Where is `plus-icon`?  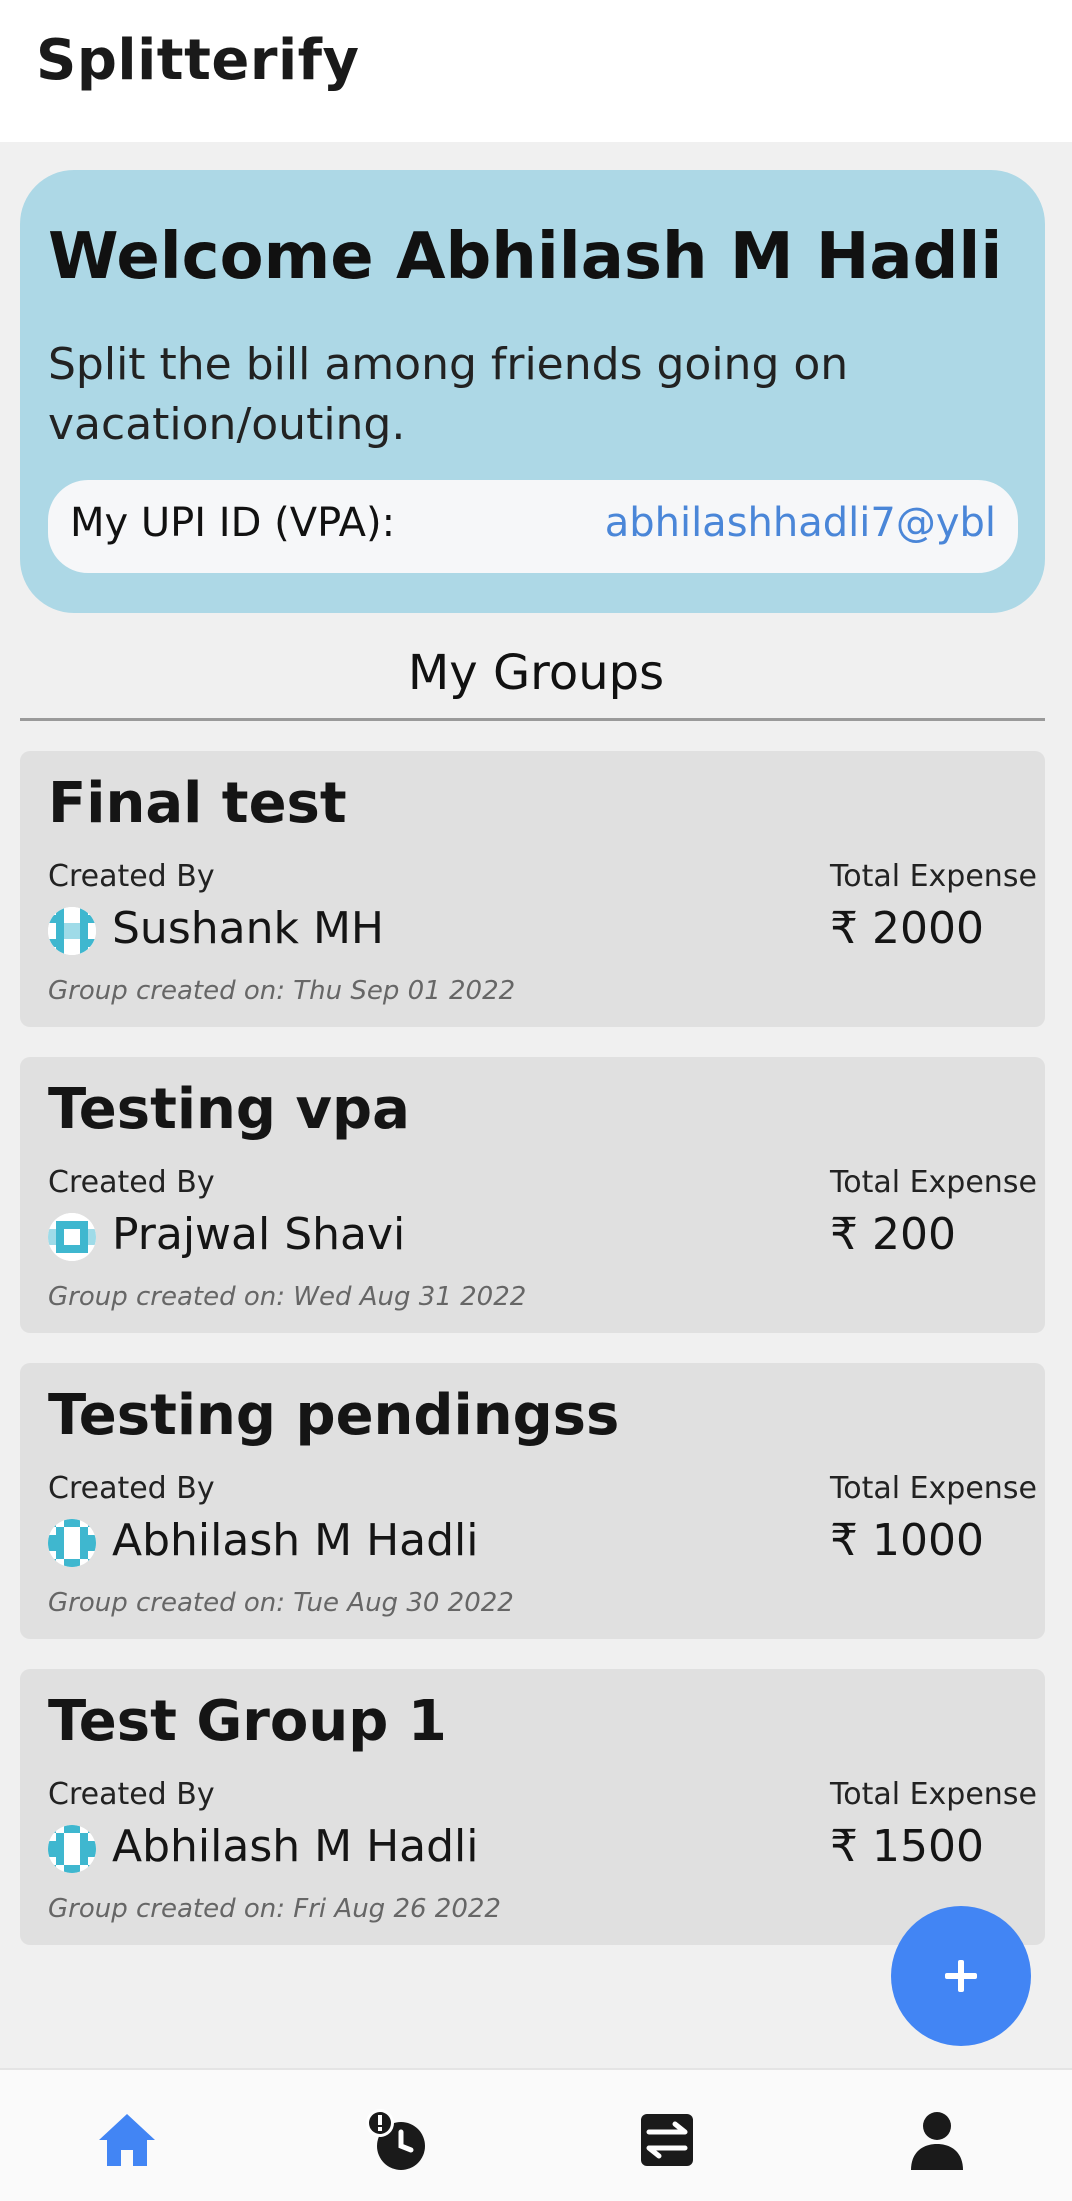
plus-icon is located at coordinates (961, 1976).